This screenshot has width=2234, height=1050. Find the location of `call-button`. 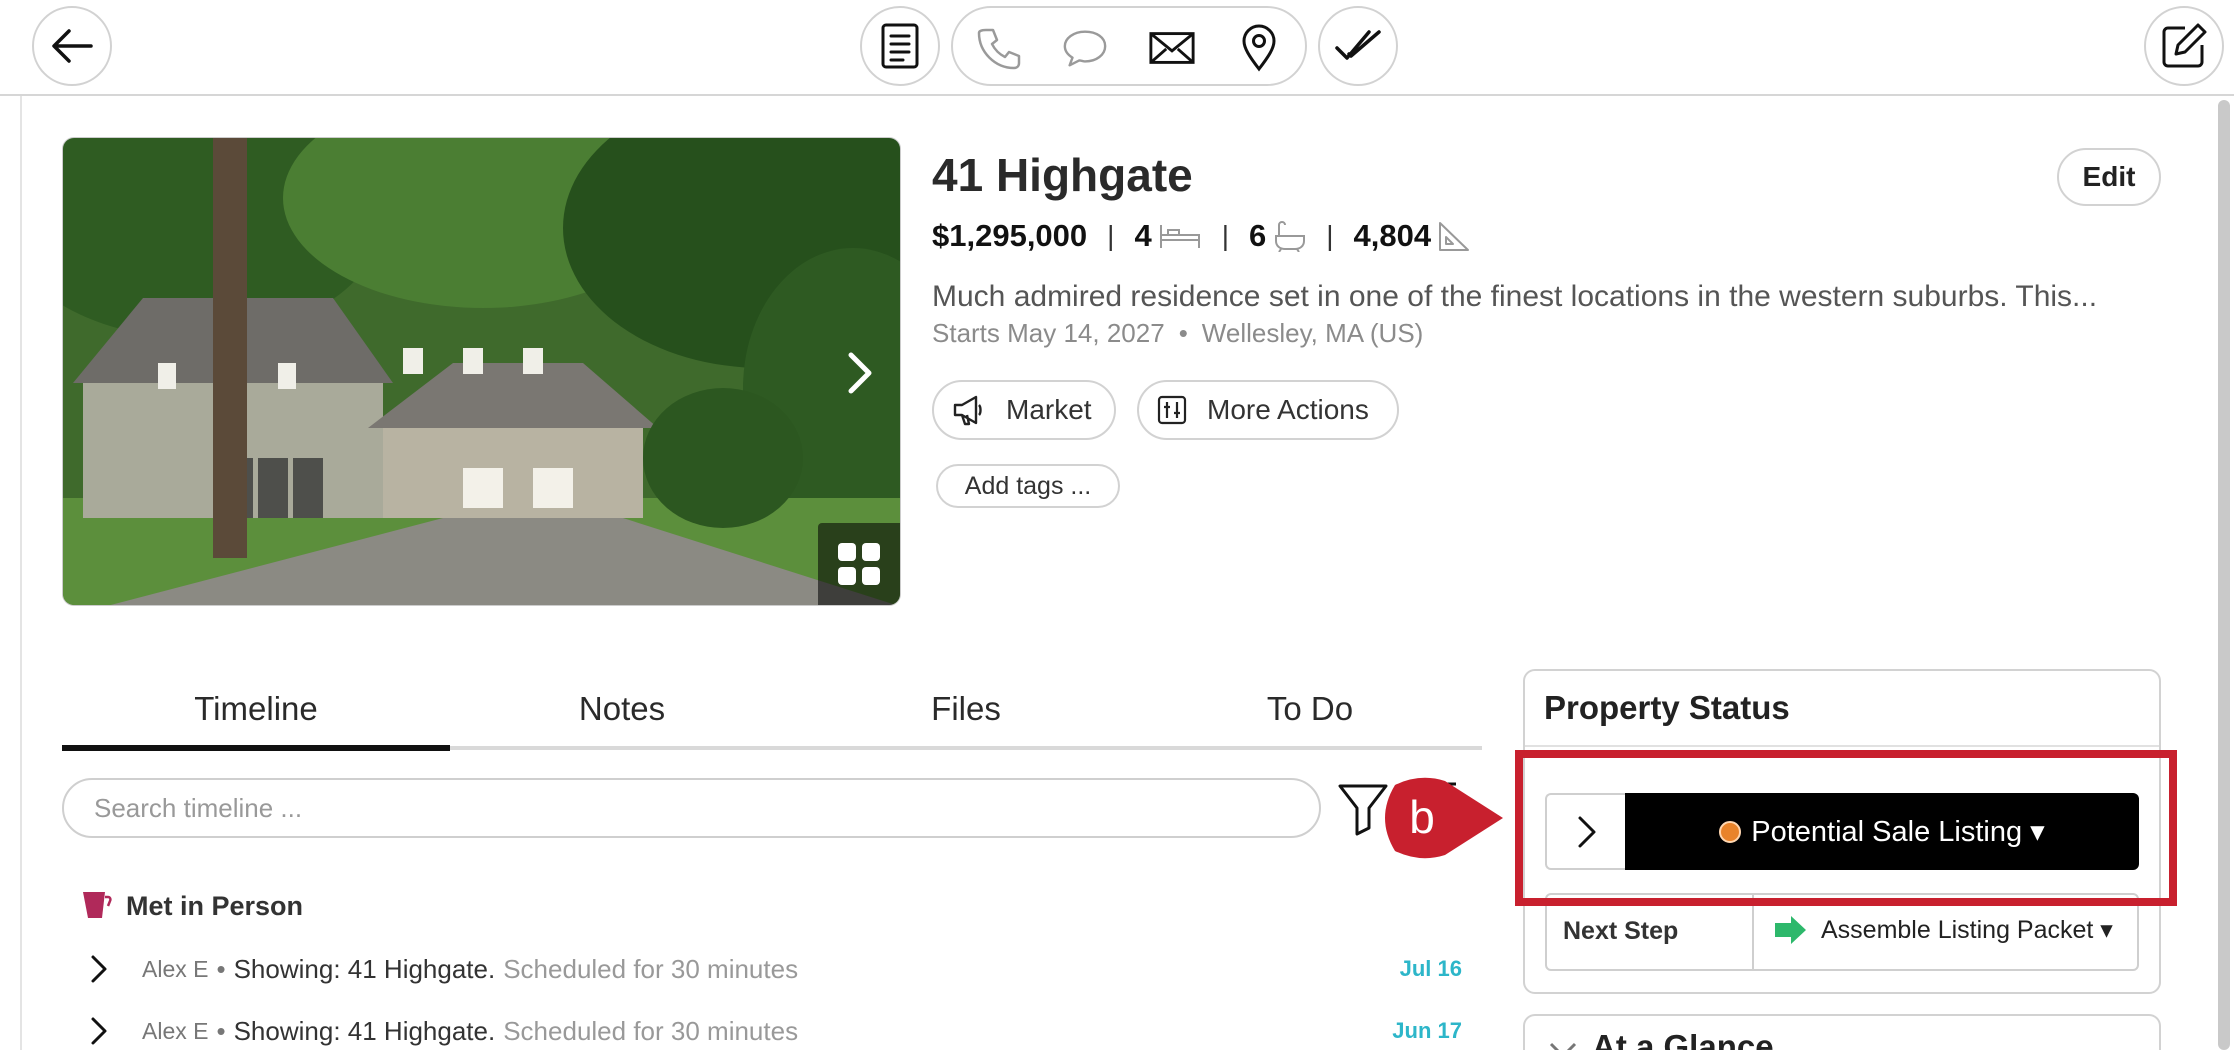

call-button is located at coordinates (999, 48).